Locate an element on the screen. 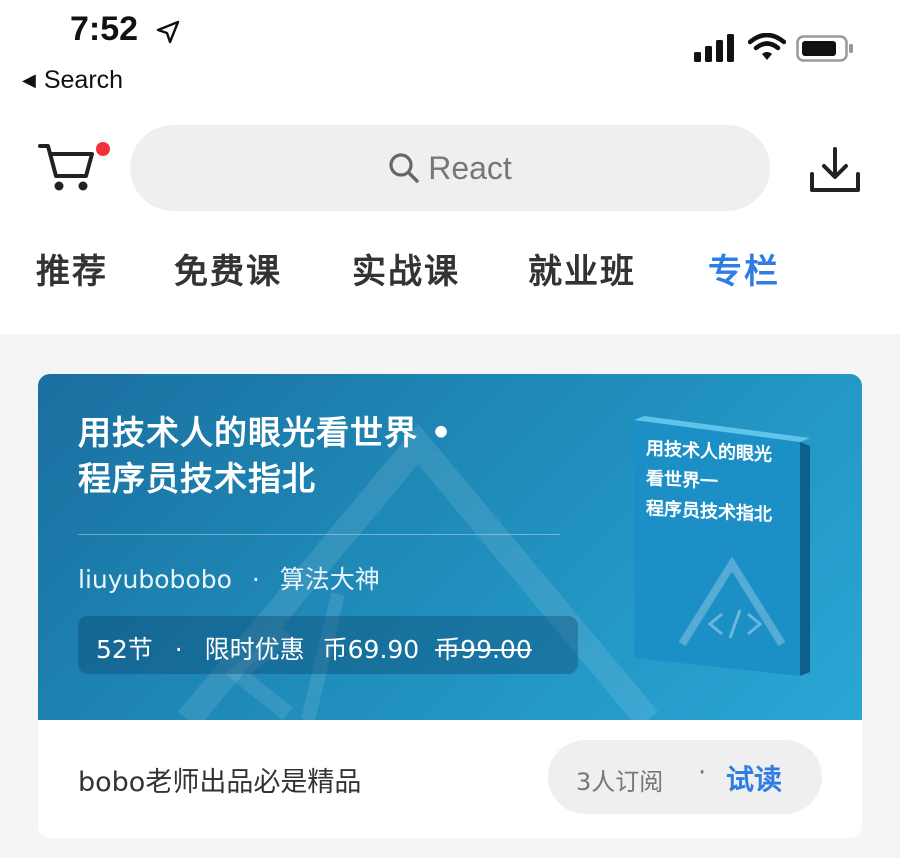 The width and height of the screenshot is (900, 858). back-label: Search is located at coordinates (83, 80).